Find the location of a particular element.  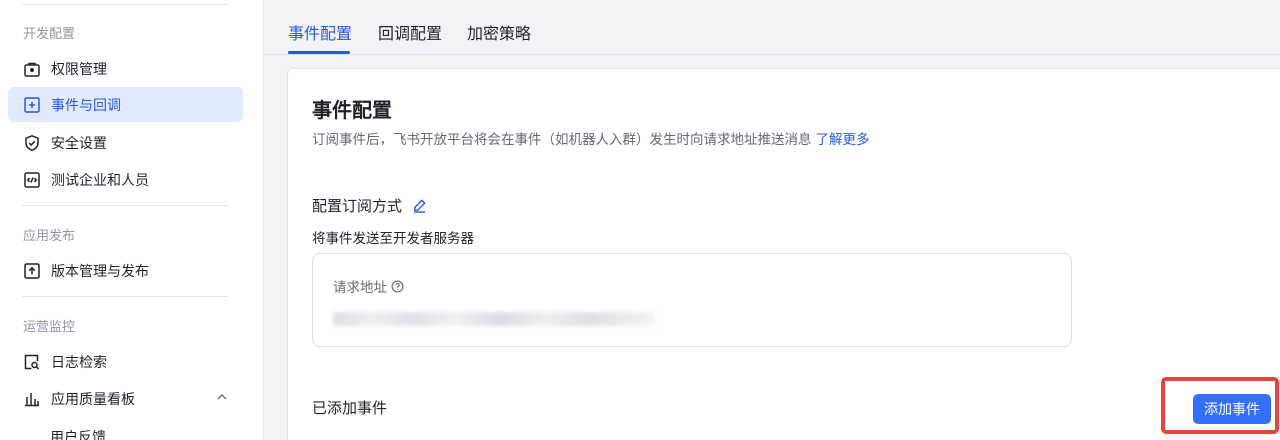

sidebar-item-label: 应用质量看板 is located at coordinates (93, 399).